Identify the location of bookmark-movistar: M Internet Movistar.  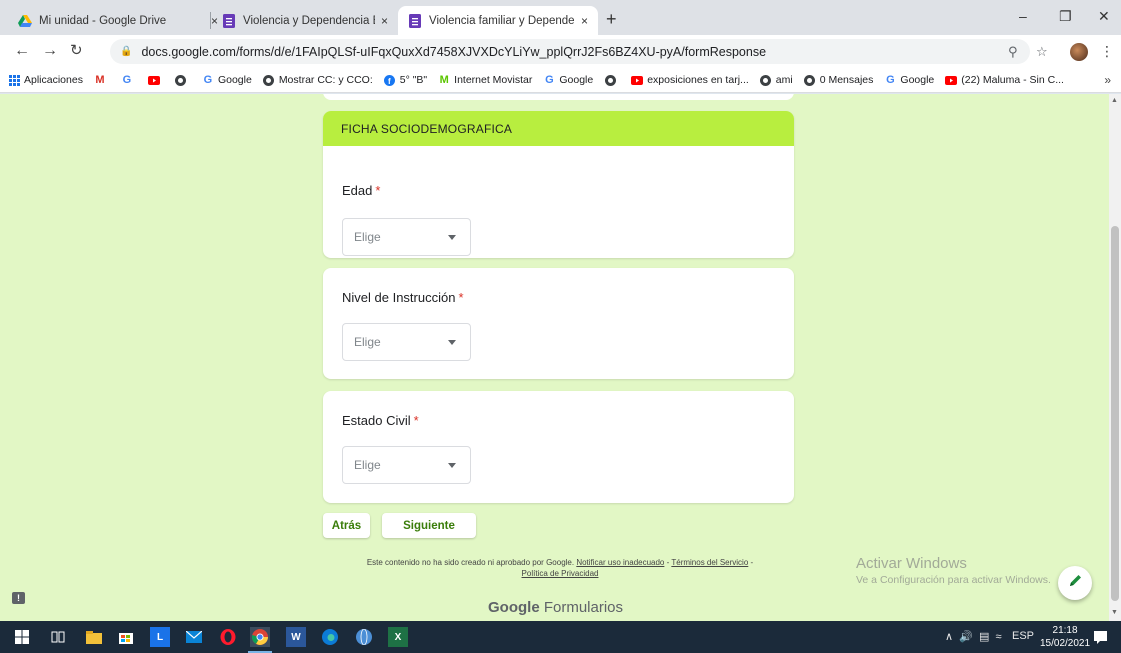
(485, 80).